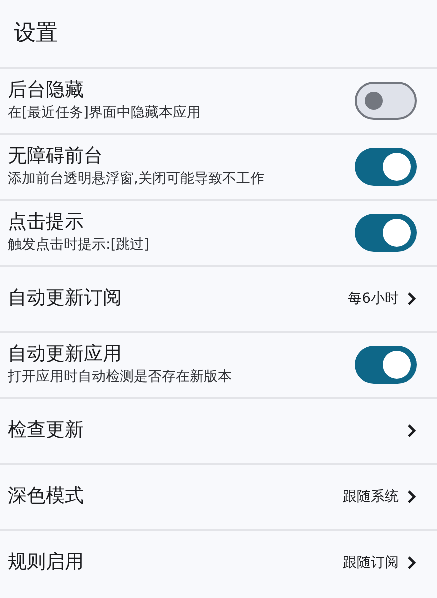 Image resolution: width=437 pixels, height=598 pixels. What do you see at coordinates (56, 157) in the screenshot?
I see `setting-label: 无障碍前台` at bounding box center [56, 157].